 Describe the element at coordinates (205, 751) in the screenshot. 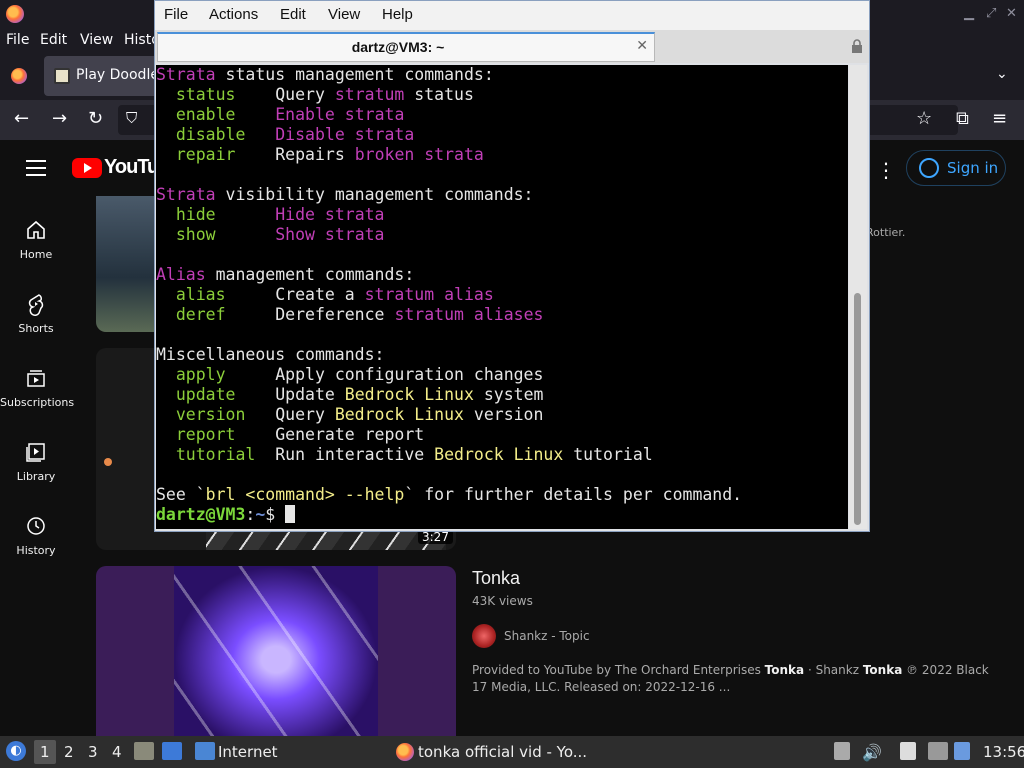

I see `folder-icon` at that location.